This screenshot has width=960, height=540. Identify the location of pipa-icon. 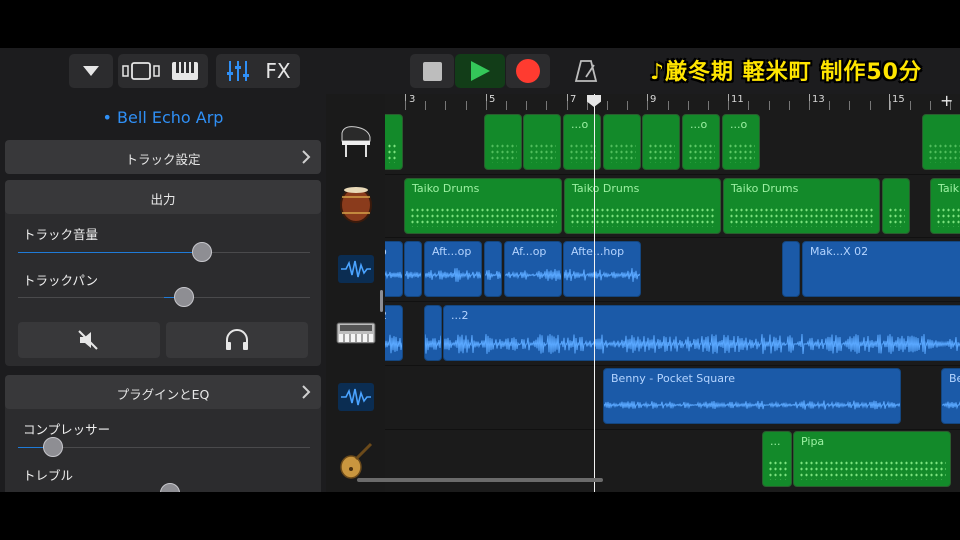
(355, 460).